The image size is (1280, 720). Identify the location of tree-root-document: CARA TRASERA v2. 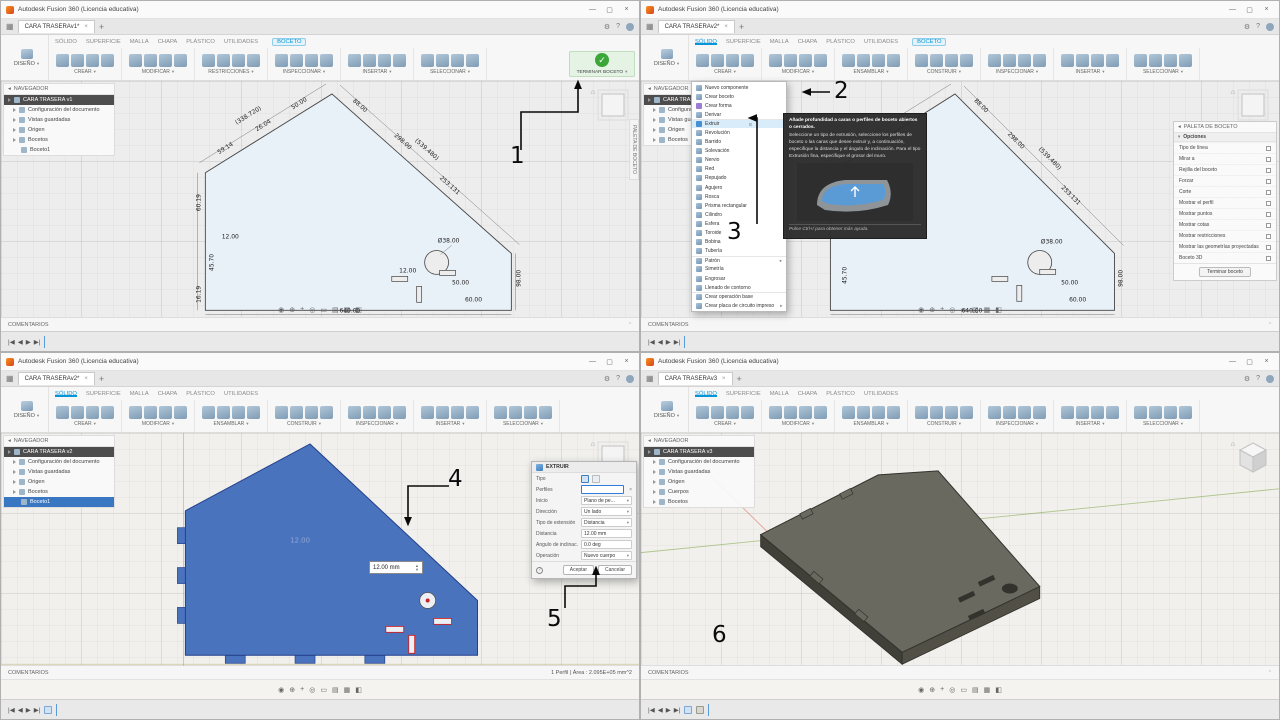
(59, 452).